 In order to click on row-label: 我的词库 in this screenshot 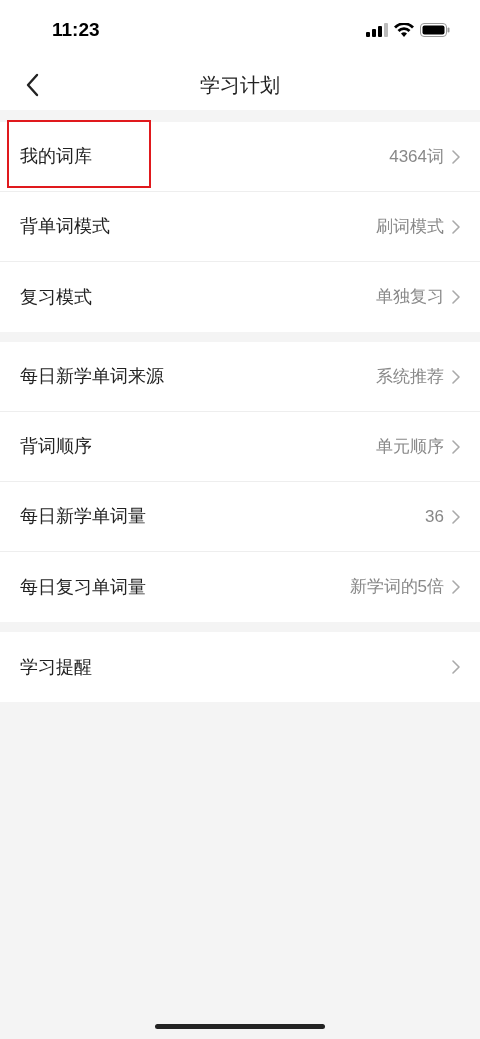, I will do `click(56, 156)`.